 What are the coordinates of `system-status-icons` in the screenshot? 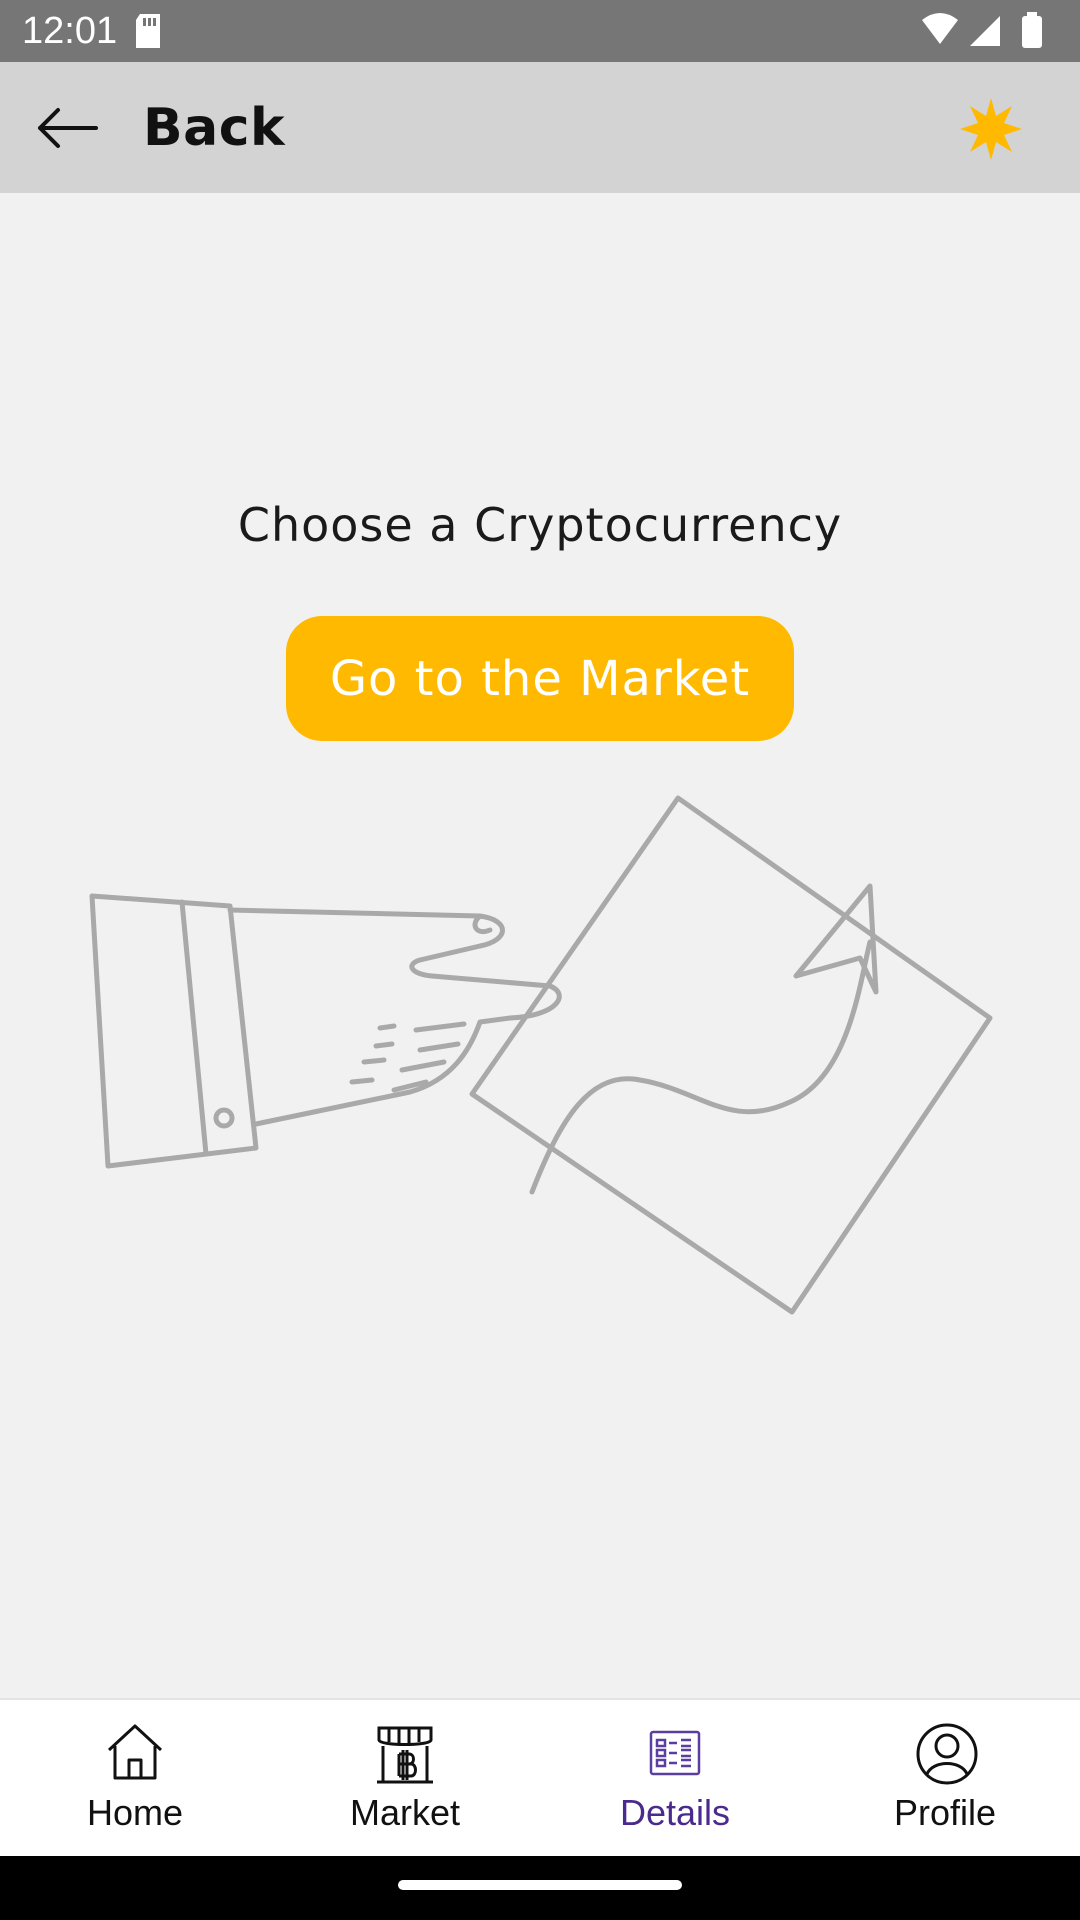 It's located at (982, 30).